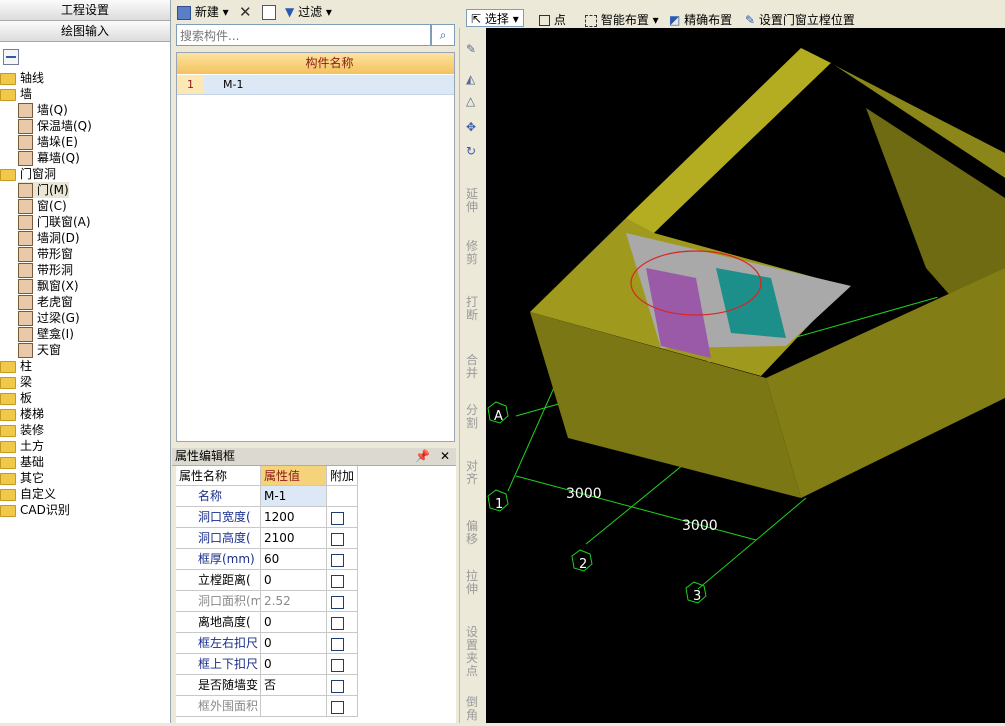 This screenshot has width=1005, height=726. I want to click on point-button: 点, so click(552, 19).